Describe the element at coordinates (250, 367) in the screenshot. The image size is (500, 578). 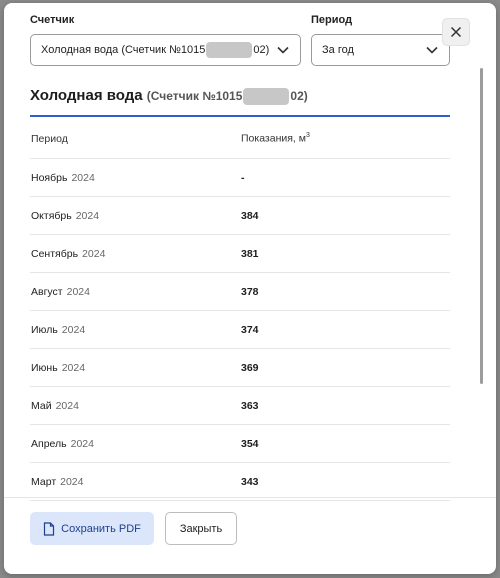
I see `row-reading: 369` at that location.